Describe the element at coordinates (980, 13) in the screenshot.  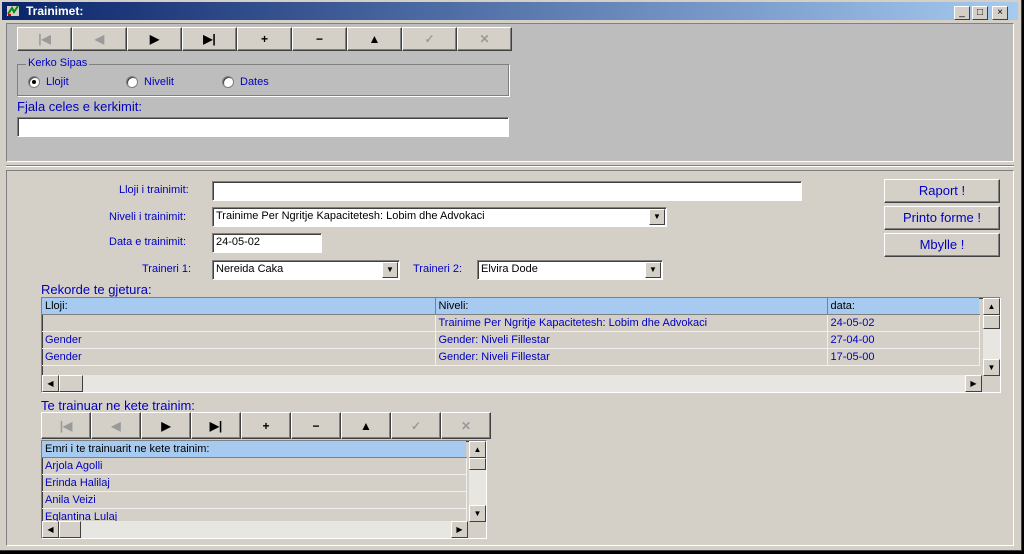
I see `maximize-button: □` at that location.